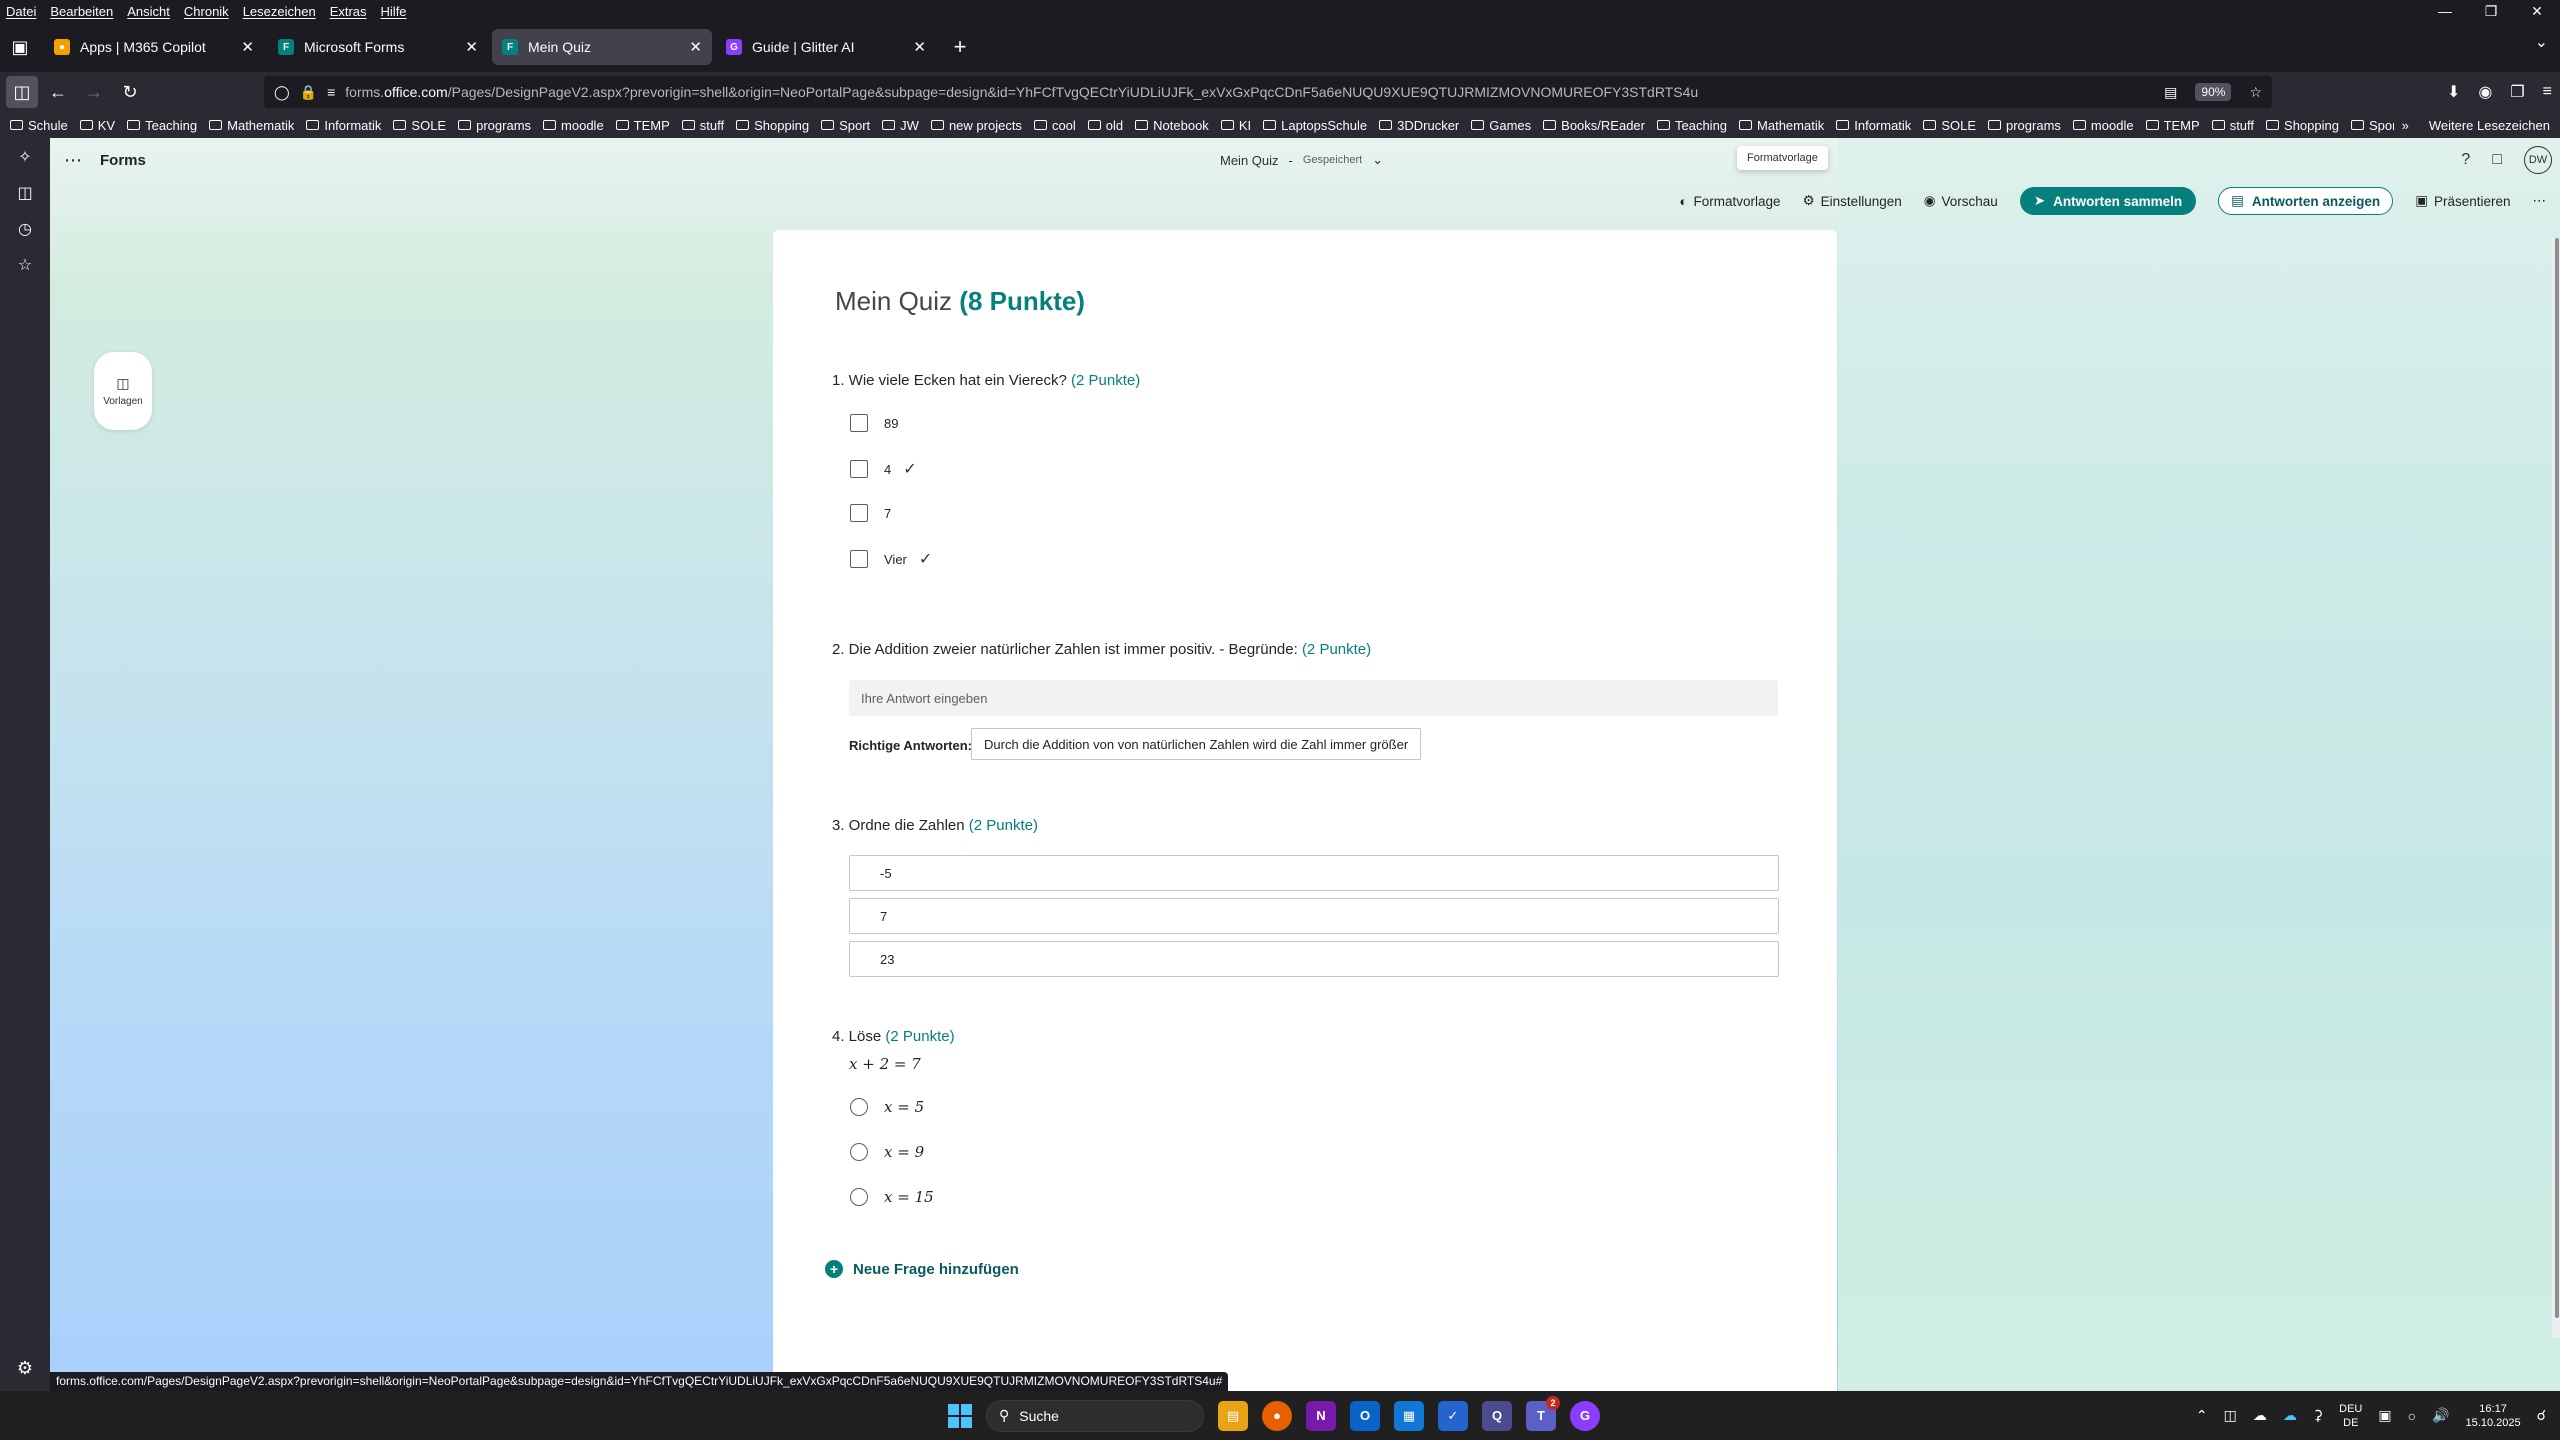 This screenshot has width=2560, height=1440. What do you see at coordinates (331, 92) in the screenshot?
I see `permissions-icon: ≡` at bounding box center [331, 92].